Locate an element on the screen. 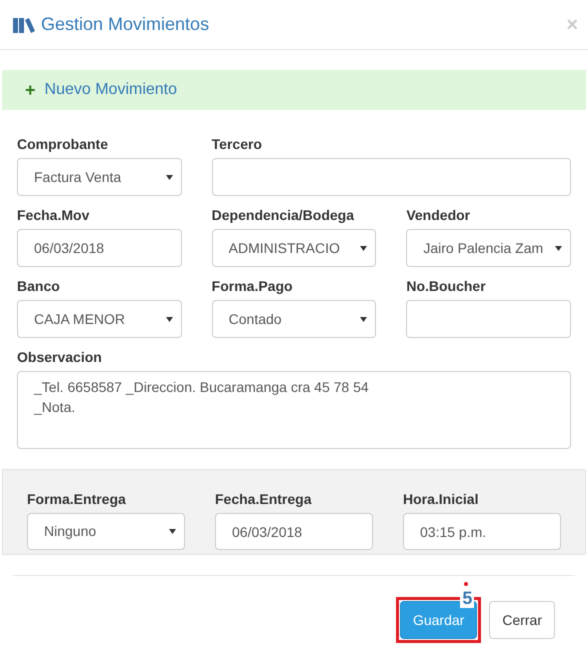 The image size is (588, 660). plus-icon: + is located at coordinates (30, 90).